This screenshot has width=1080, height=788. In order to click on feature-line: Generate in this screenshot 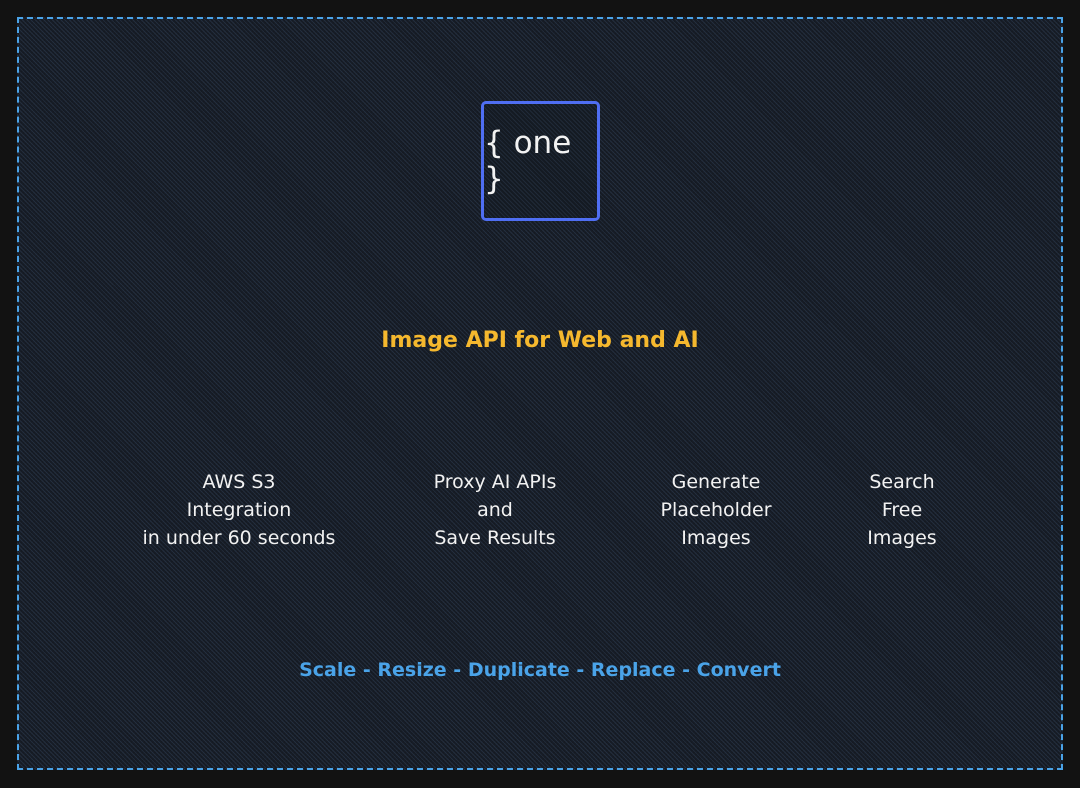, I will do `click(716, 482)`.